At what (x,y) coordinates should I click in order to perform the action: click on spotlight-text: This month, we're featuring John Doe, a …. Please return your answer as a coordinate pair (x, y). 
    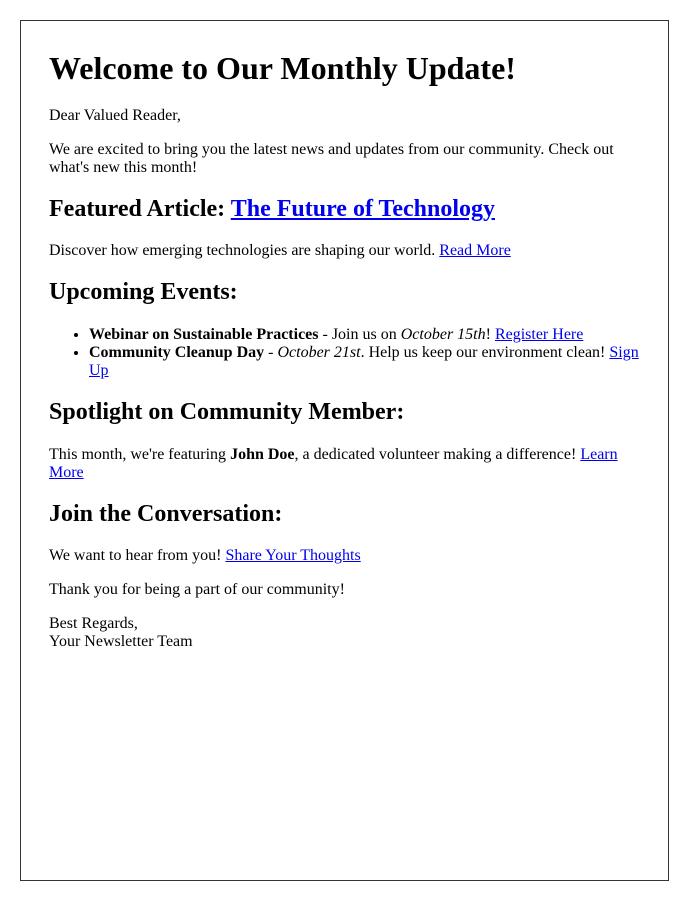
    Looking at the image, I should click on (348, 464).